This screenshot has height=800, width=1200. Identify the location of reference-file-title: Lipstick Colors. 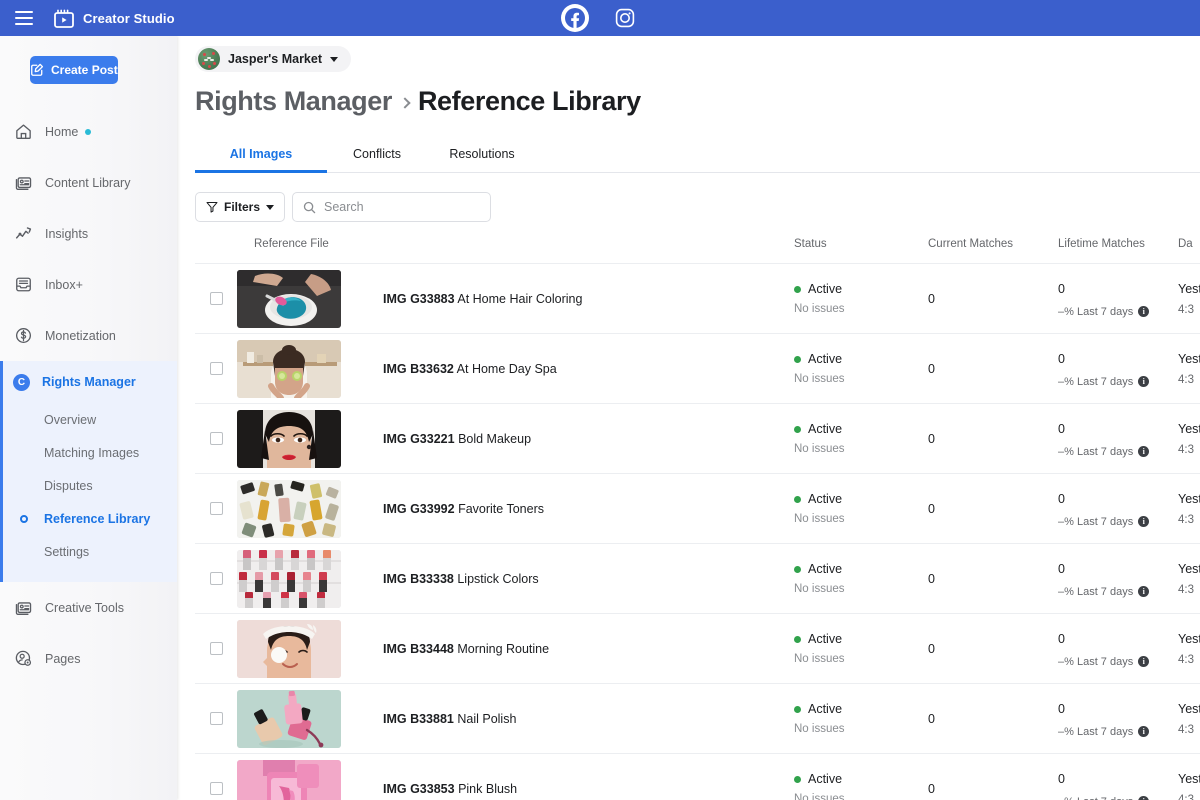
(498, 578).